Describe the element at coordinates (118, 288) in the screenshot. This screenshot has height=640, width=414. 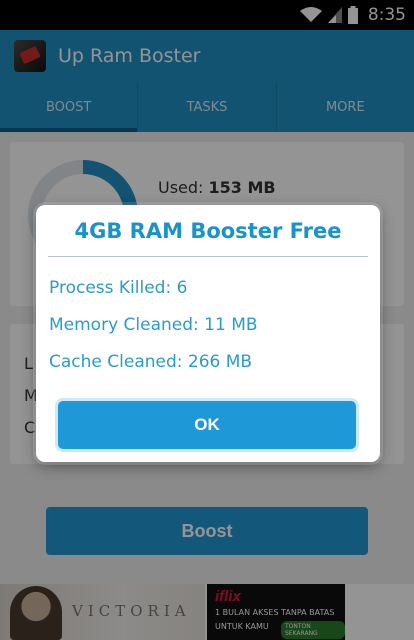
I see `process-killed-text: Process Killed: 6` at that location.